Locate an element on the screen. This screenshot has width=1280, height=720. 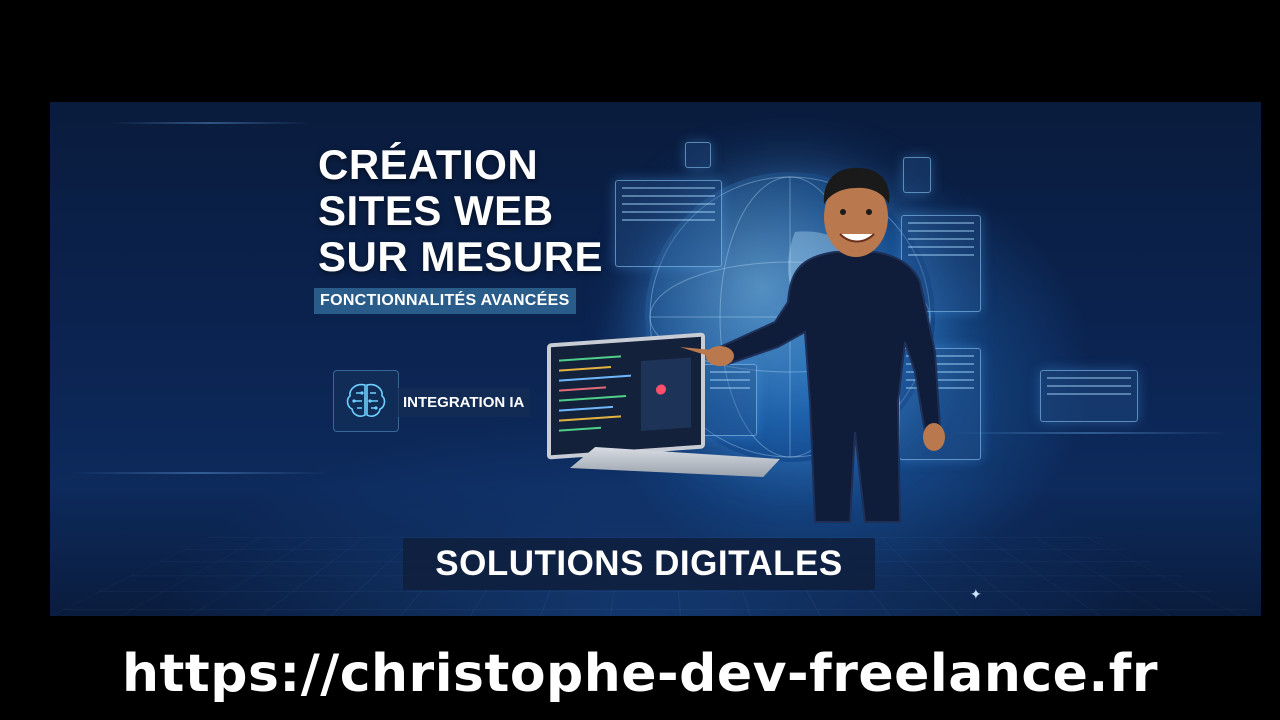
website-url: https://christophe-dev-freelance.fr is located at coordinates (640, 674).